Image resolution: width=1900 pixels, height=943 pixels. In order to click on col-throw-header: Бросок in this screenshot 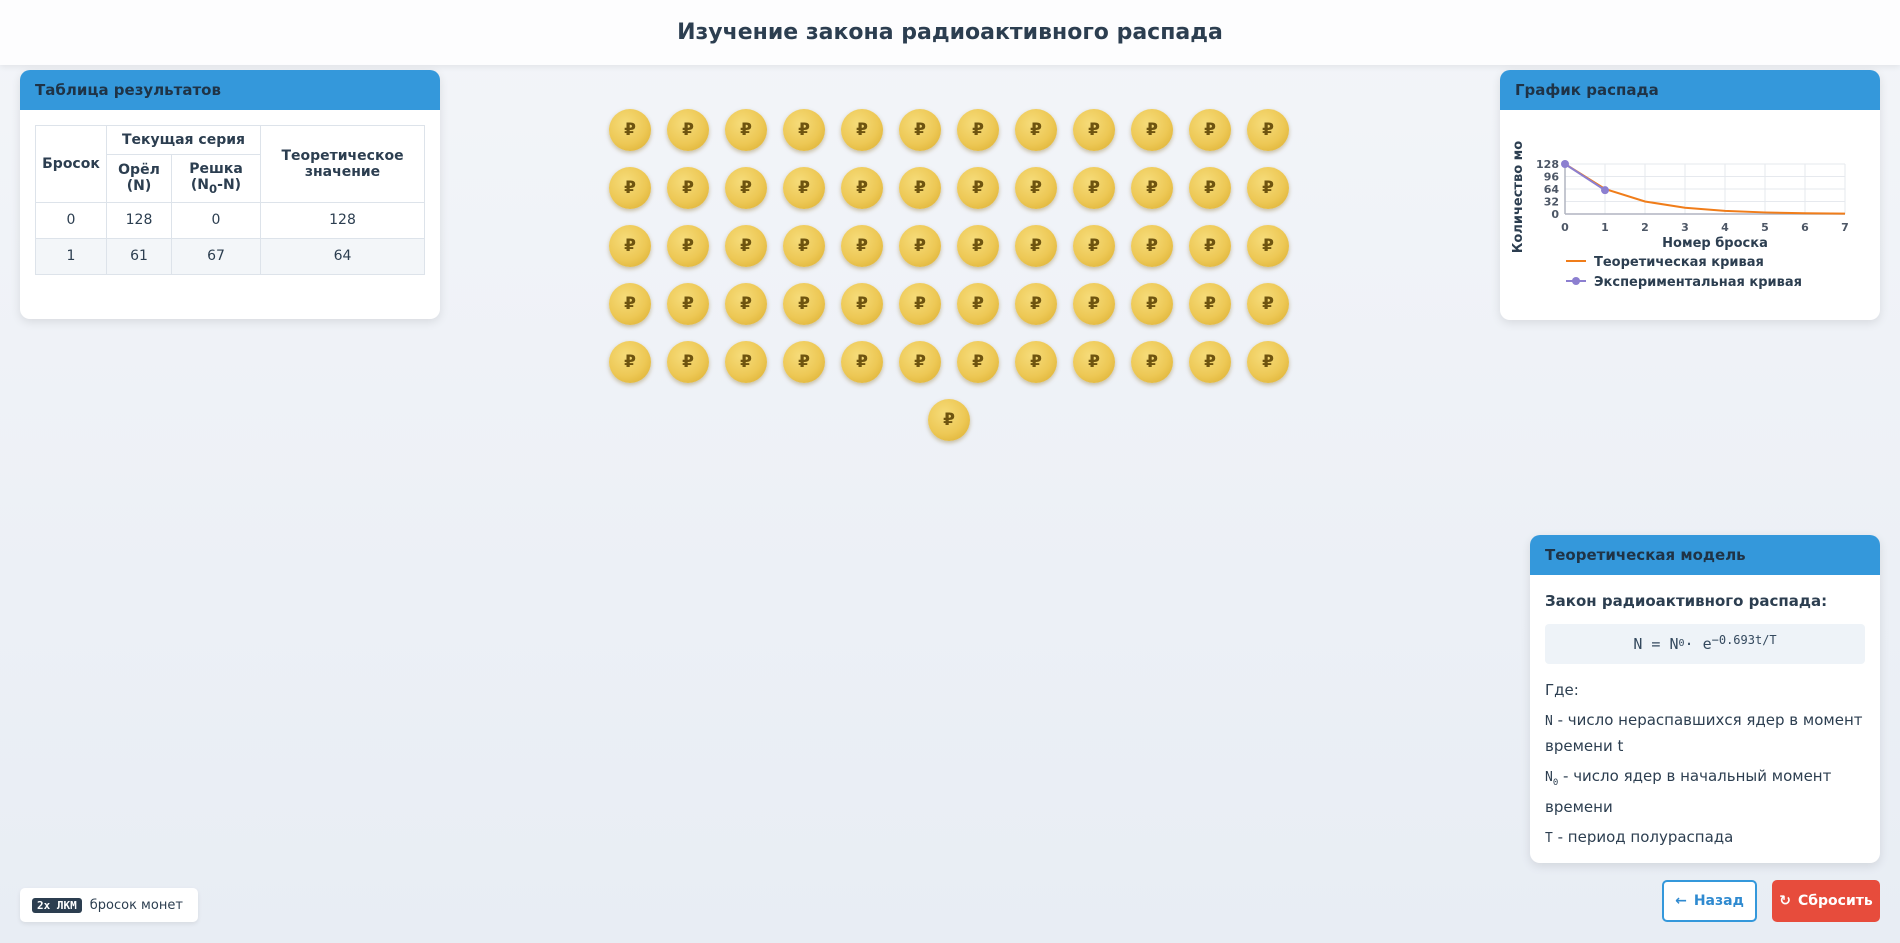, I will do `click(71, 164)`.